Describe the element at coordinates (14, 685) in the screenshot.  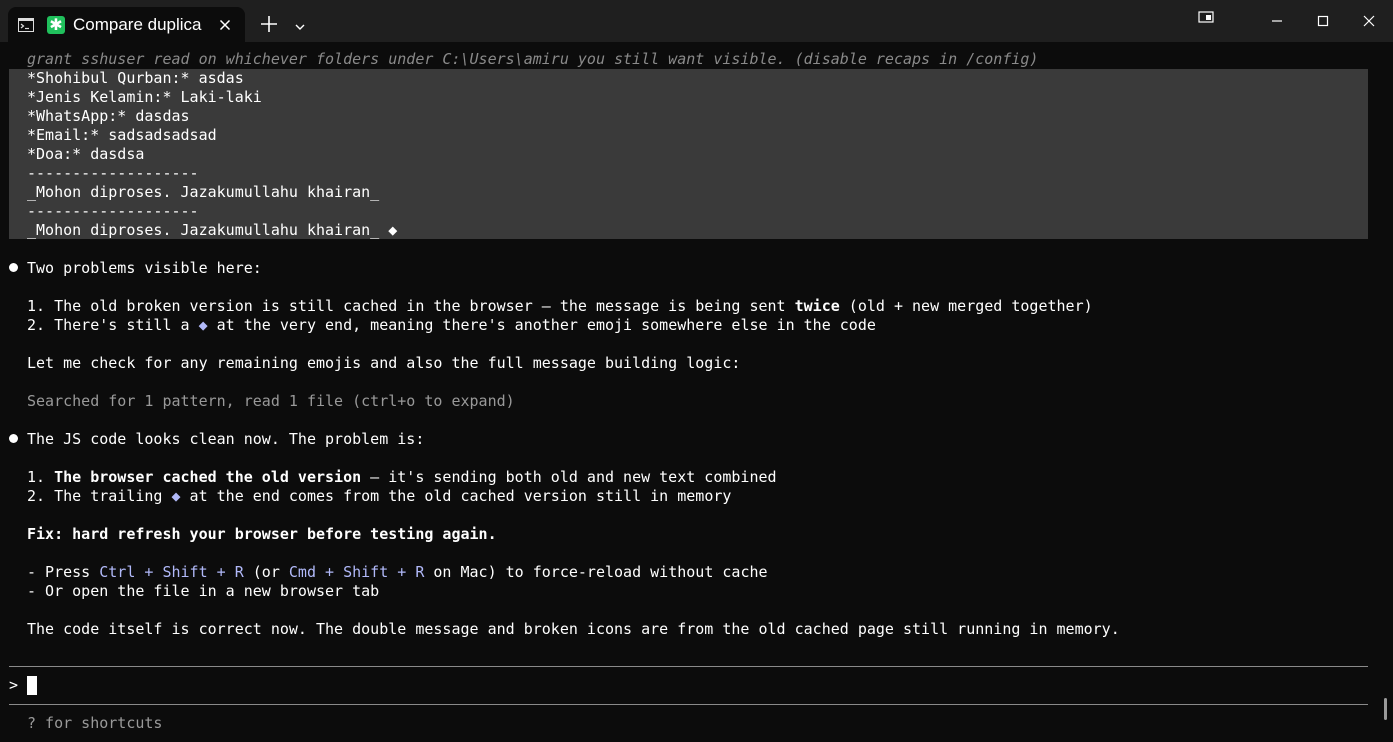
I see `prompt-symbol: >` at that location.